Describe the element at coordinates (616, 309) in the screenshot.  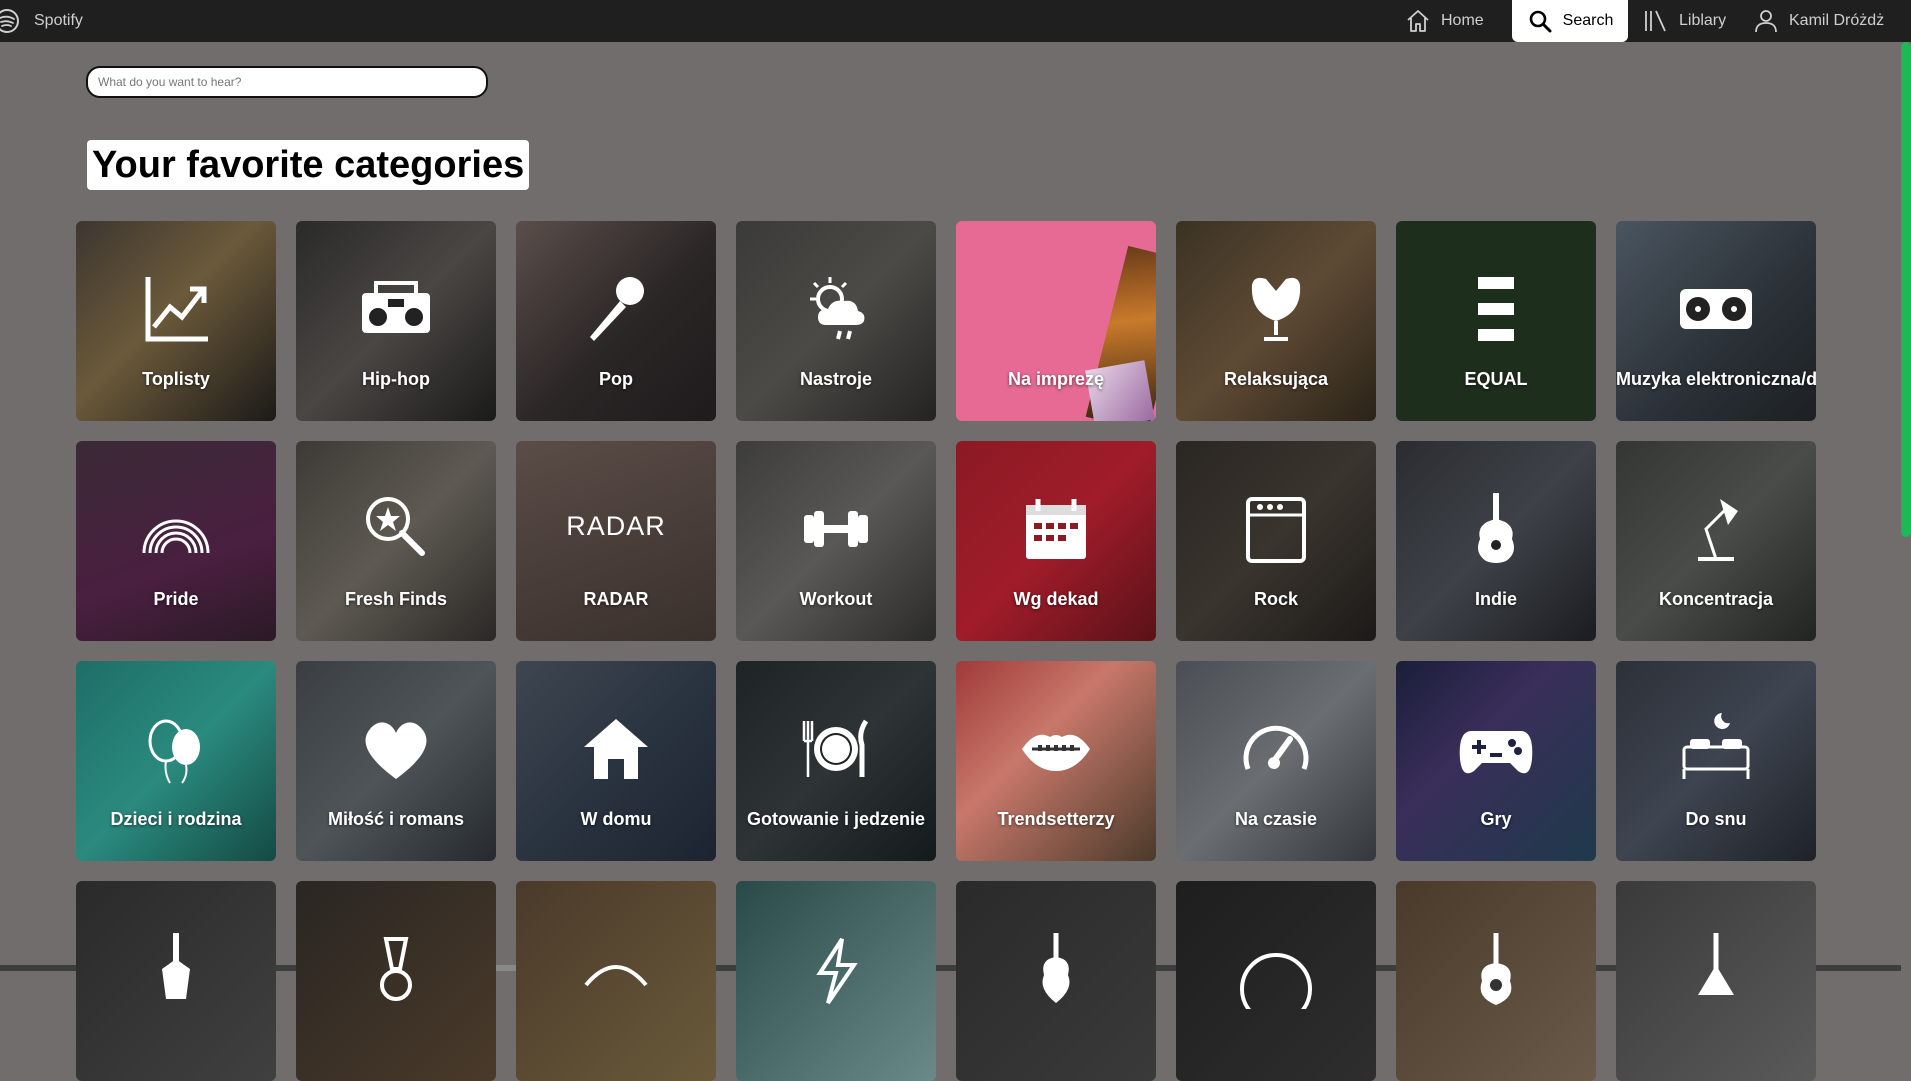
I see `microphone-icon` at that location.